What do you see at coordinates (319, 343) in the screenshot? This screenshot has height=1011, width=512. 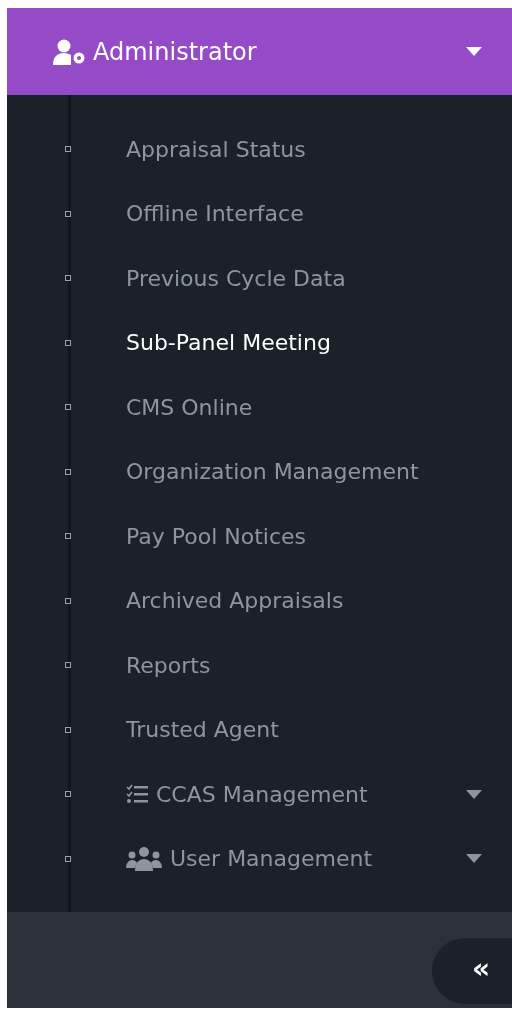 I see `menu-item: Sub-Panel Meeting` at bounding box center [319, 343].